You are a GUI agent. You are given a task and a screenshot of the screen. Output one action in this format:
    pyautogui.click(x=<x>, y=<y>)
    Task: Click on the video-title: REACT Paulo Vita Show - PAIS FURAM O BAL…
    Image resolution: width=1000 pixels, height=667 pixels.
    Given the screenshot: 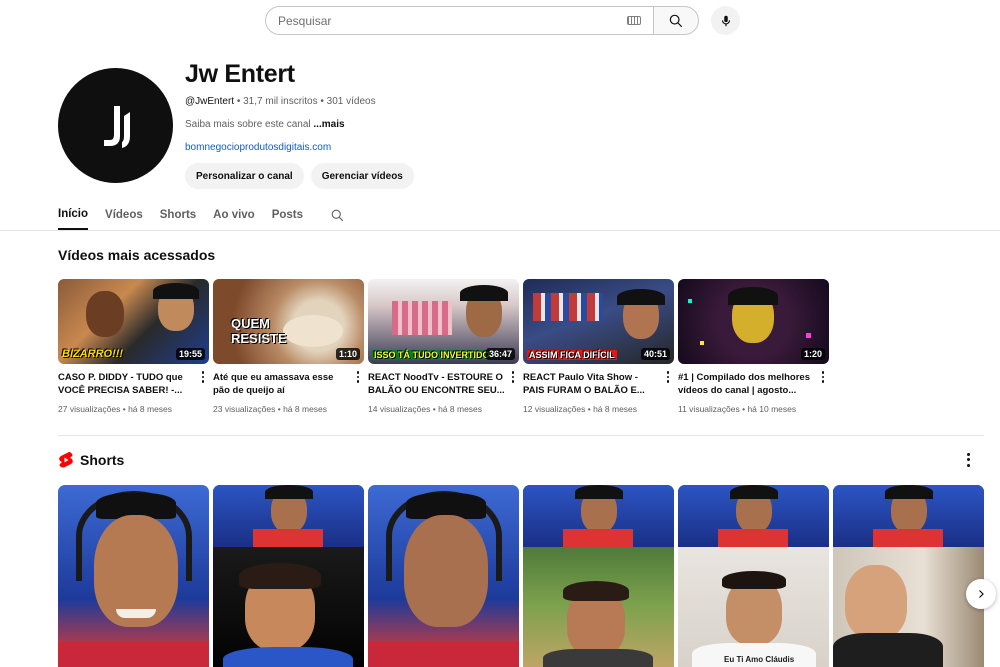 What is the action you would take?
    pyautogui.click(x=598, y=384)
    